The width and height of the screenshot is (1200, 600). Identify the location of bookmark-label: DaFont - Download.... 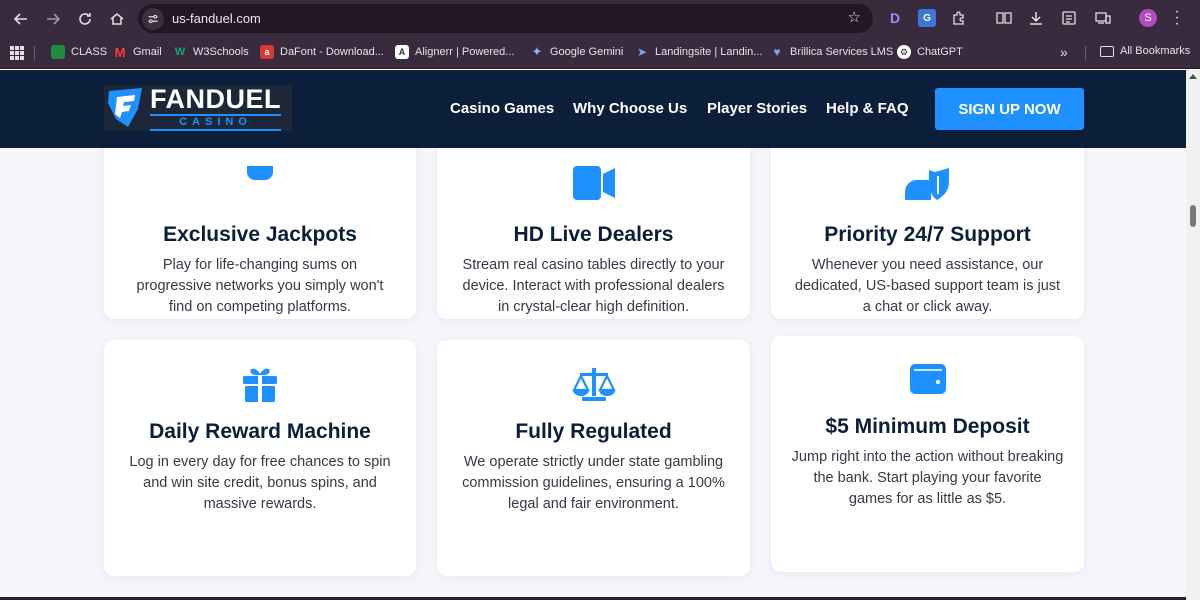
(332, 52).